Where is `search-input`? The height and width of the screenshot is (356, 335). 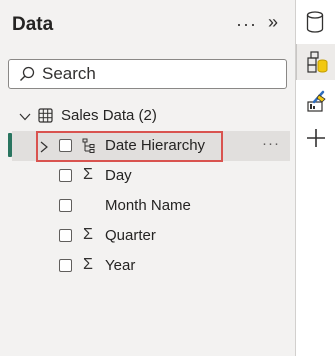
search-input is located at coordinates (157, 74).